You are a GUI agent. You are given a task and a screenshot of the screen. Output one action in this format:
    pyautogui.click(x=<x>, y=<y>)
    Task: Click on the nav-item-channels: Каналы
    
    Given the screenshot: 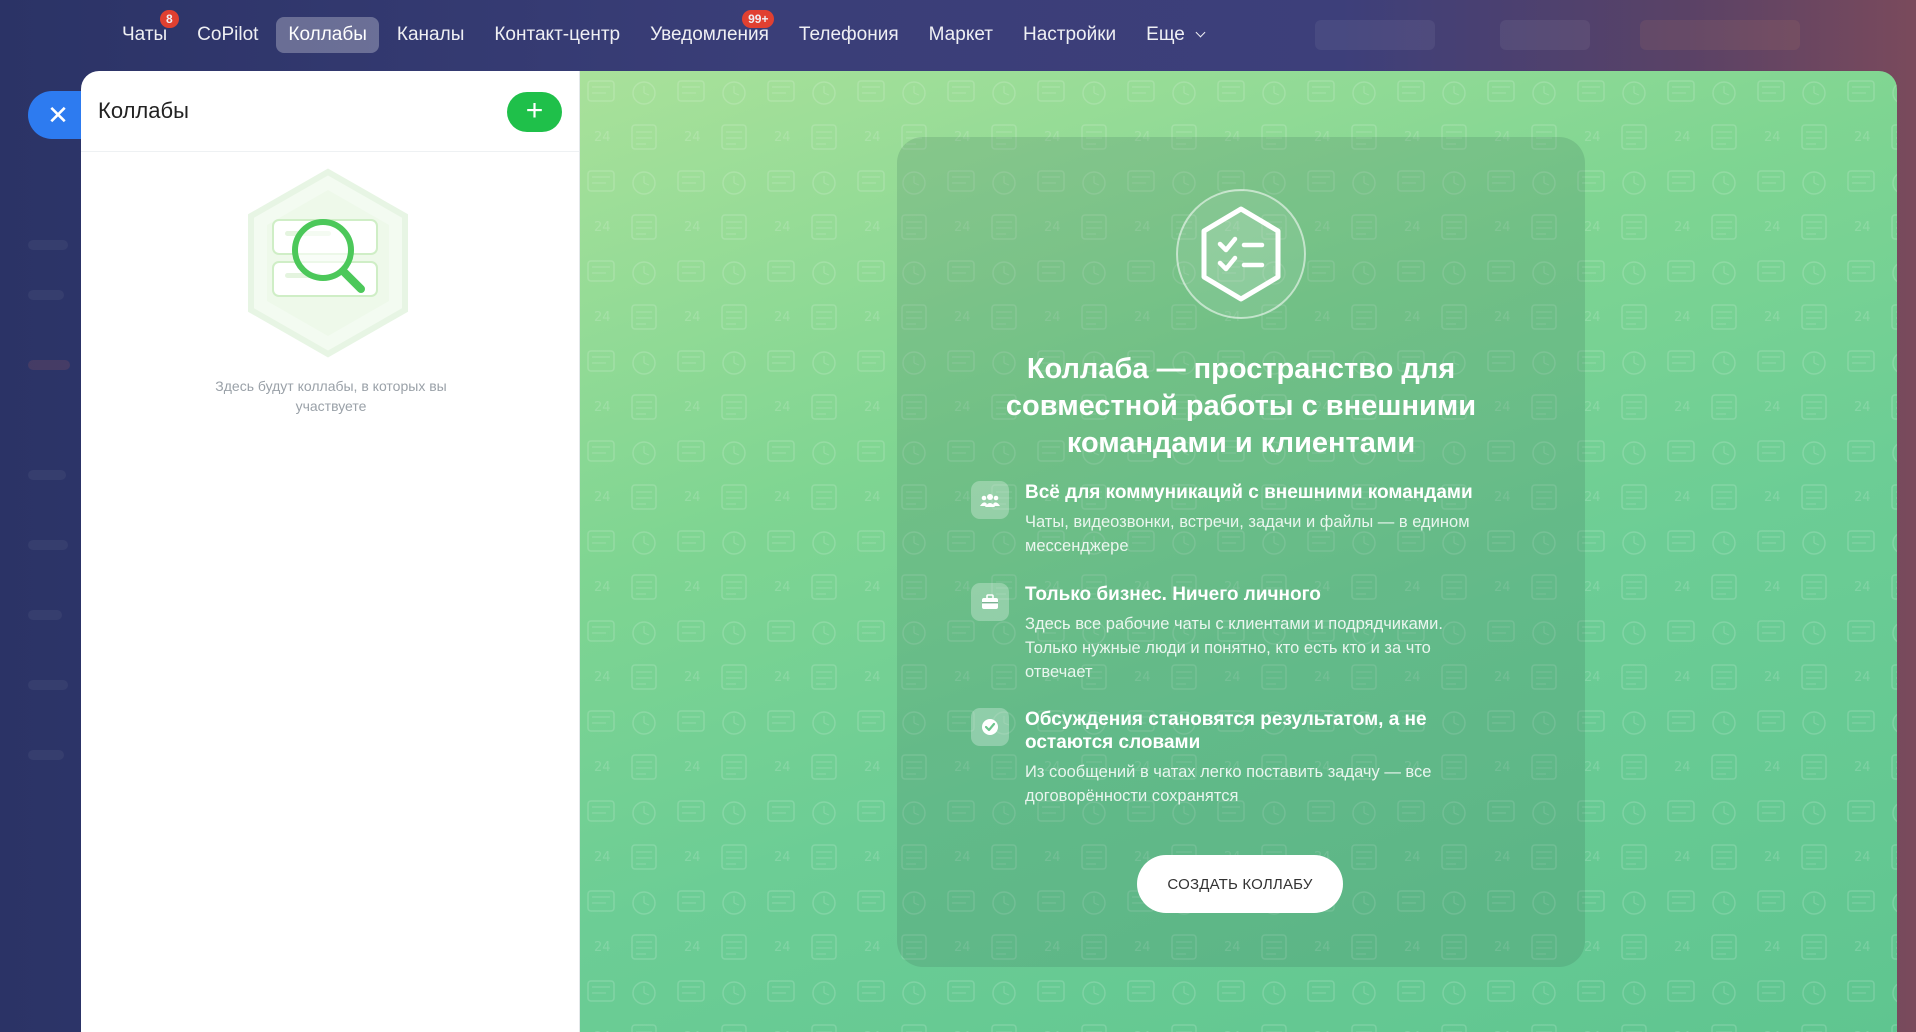 What is the action you would take?
    pyautogui.click(x=430, y=35)
    